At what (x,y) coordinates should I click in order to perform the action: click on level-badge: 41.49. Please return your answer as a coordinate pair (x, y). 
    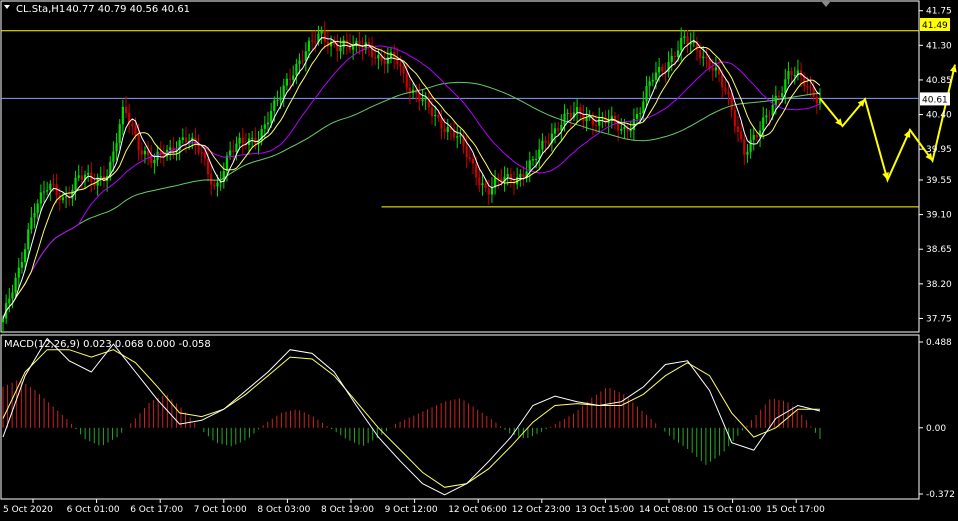
    Looking at the image, I should click on (935, 26).